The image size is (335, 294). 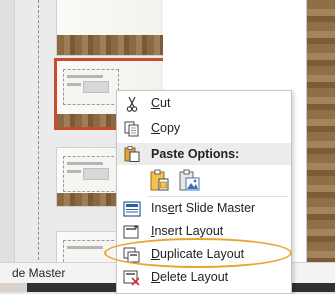 I want to click on pane-scrollbar, so click(x=7, y=132).